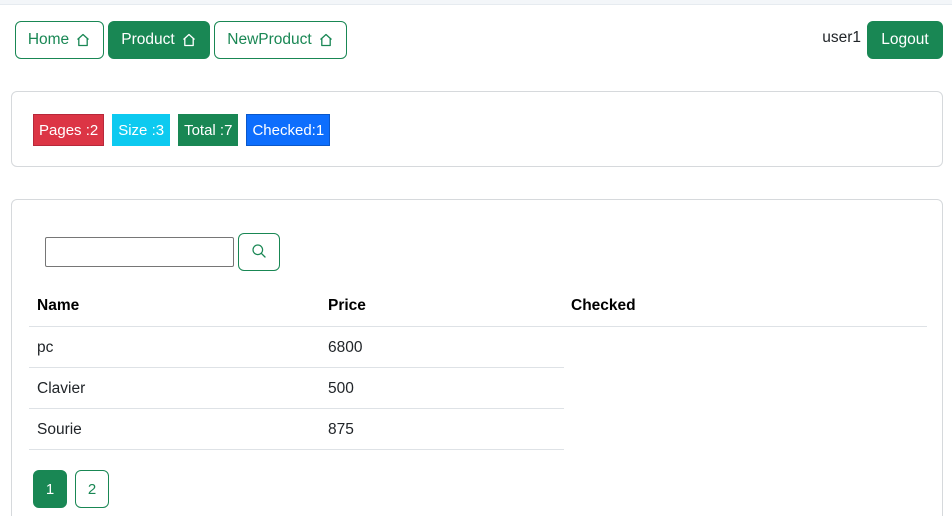 Image resolution: width=952 pixels, height=516 pixels. What do you see at coordinates (69, 130) in the screenshot?
I see `pages-badge: Pages :2` at bounding box center [69, 130].